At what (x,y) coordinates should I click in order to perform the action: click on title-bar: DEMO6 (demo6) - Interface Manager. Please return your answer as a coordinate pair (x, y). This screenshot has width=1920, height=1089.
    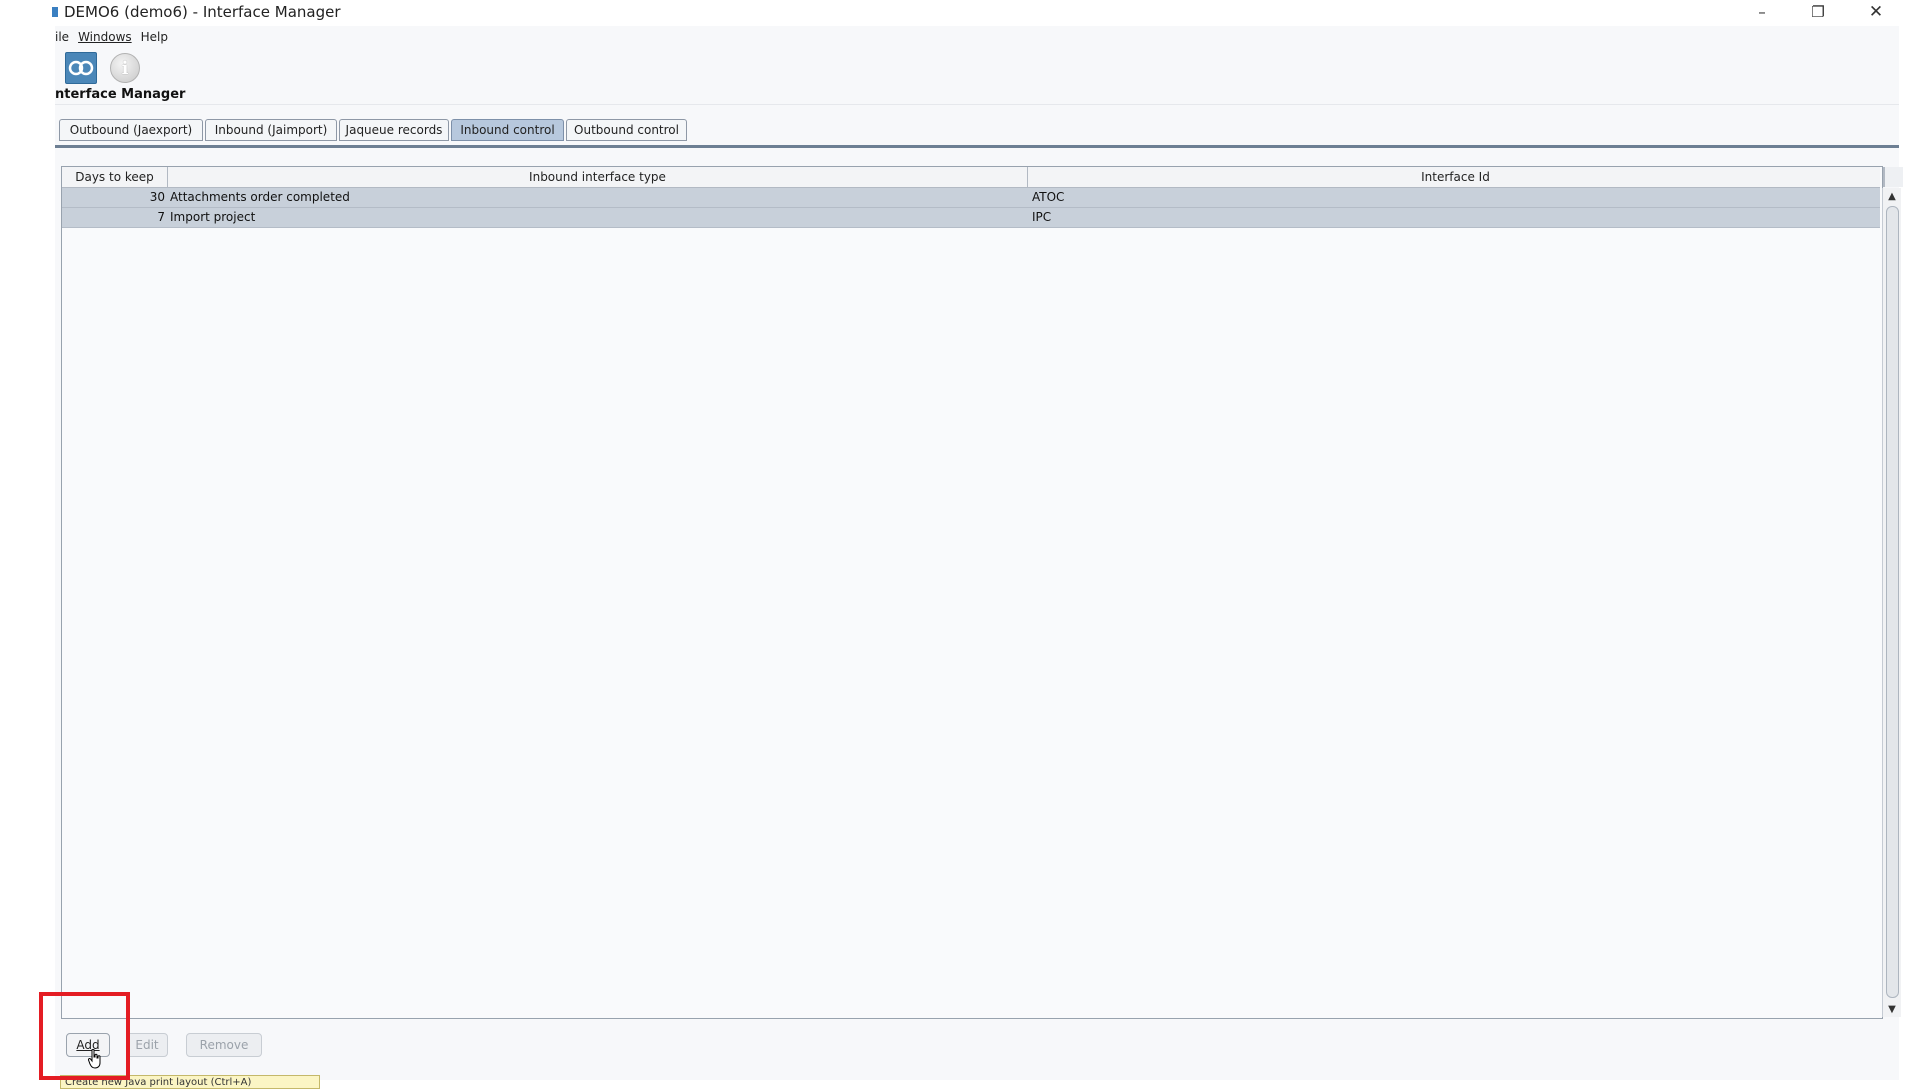
    Looking at the image, I should click on (960, 12).